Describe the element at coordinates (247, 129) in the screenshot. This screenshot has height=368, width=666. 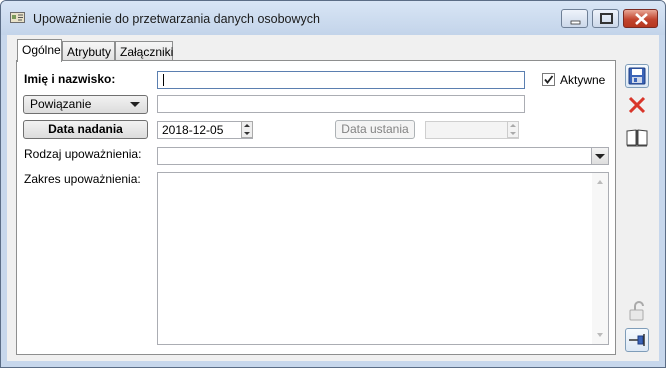
I see `grant-date-spinner-icon` at that location.